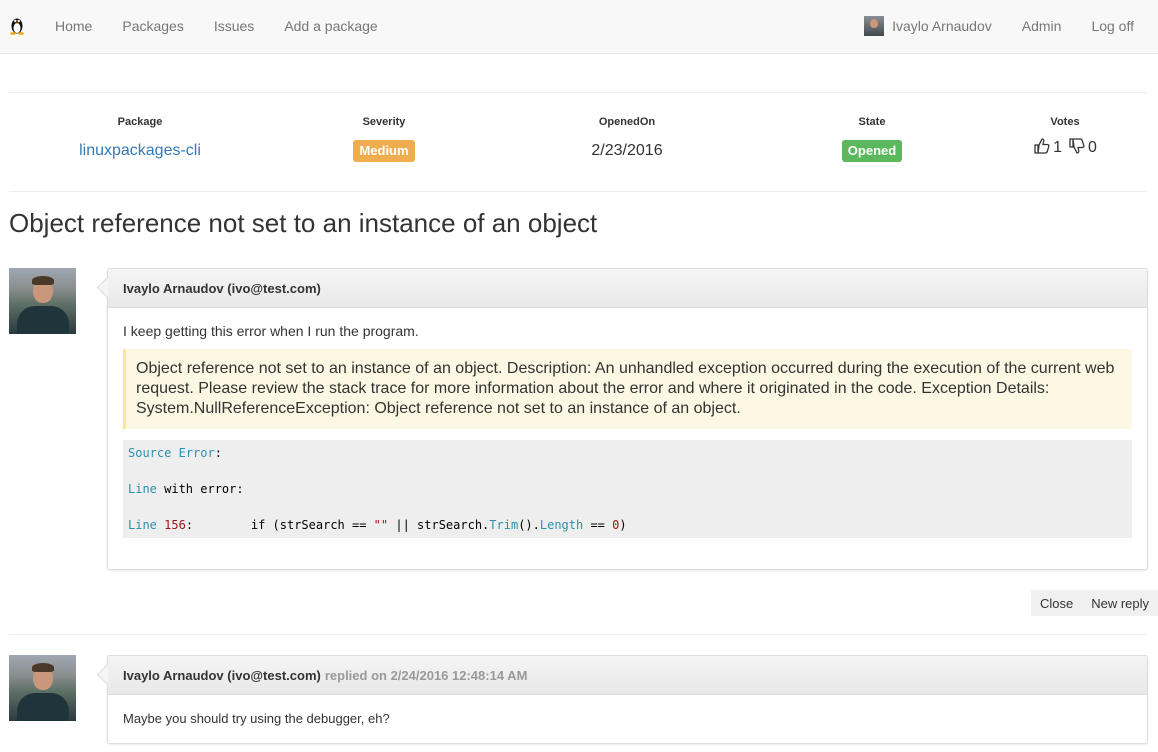 The height and width of the screenshot is (752, 1158). Describe the element at coordinates (627, 288) in the screenshot. I see `comment-header: Ivaylo Arnaudov (ivo@test.com)` at that location.